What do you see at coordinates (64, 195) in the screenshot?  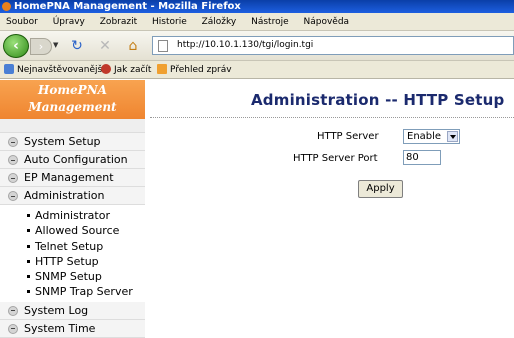 I see `sidebar-item-label: Administration` at bounding box center [64, 195].